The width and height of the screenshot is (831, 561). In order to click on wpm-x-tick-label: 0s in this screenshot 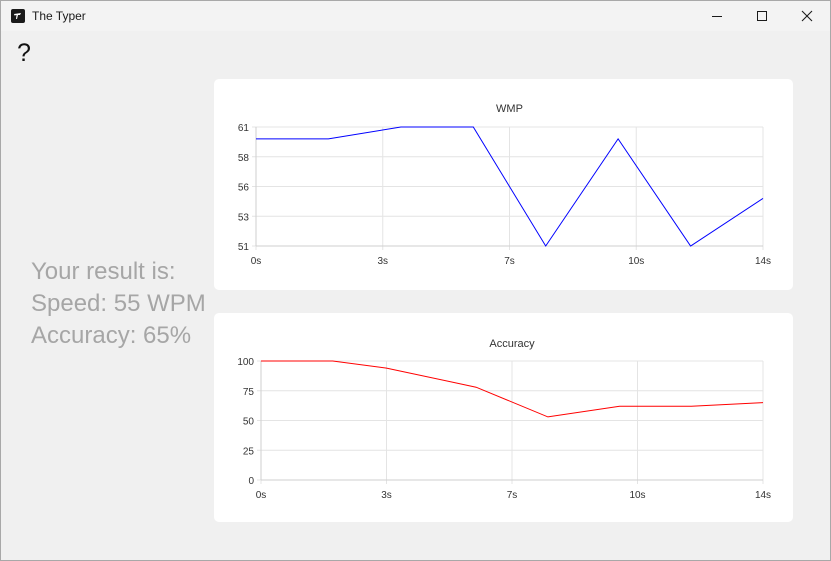, I will do `click(256, 261)`.